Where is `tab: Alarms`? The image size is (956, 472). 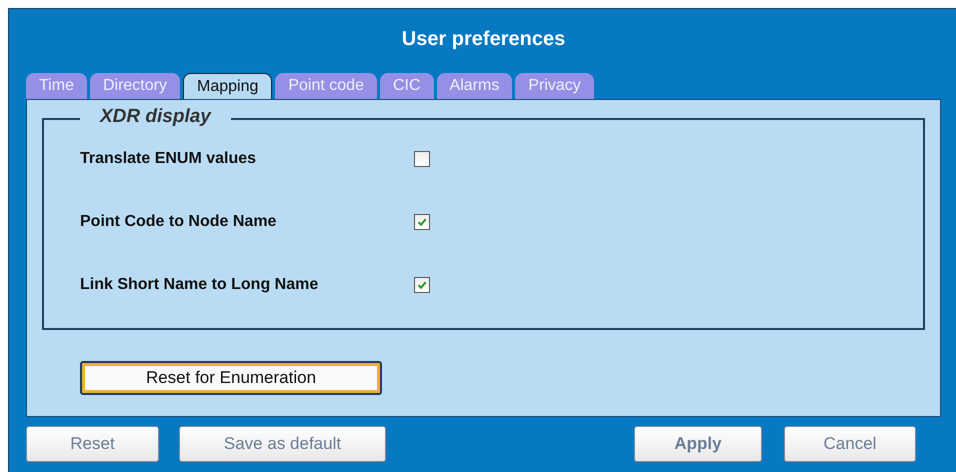 tab: Alarms is located at coordinates (474, 86).